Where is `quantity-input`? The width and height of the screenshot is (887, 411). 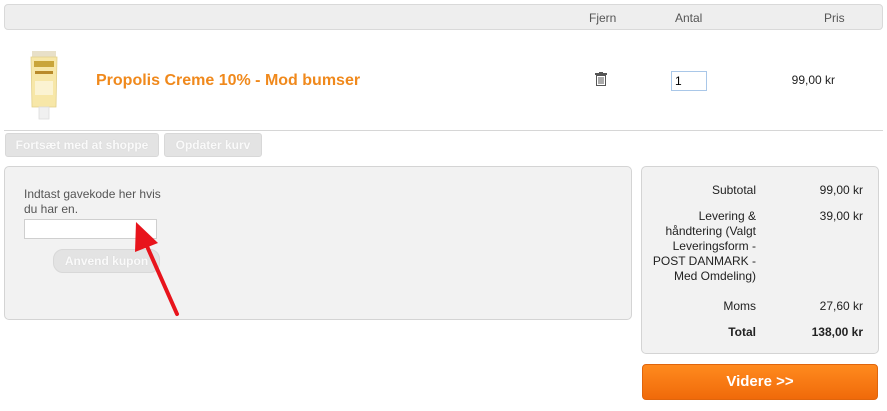 quantity-input is located at coordinates (689, 81).